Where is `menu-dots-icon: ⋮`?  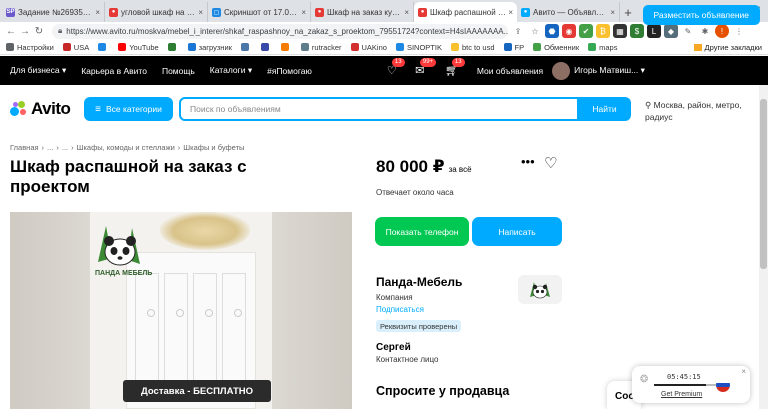 menu-dots-icon: ⋮ is located at coordinates (739, 31).